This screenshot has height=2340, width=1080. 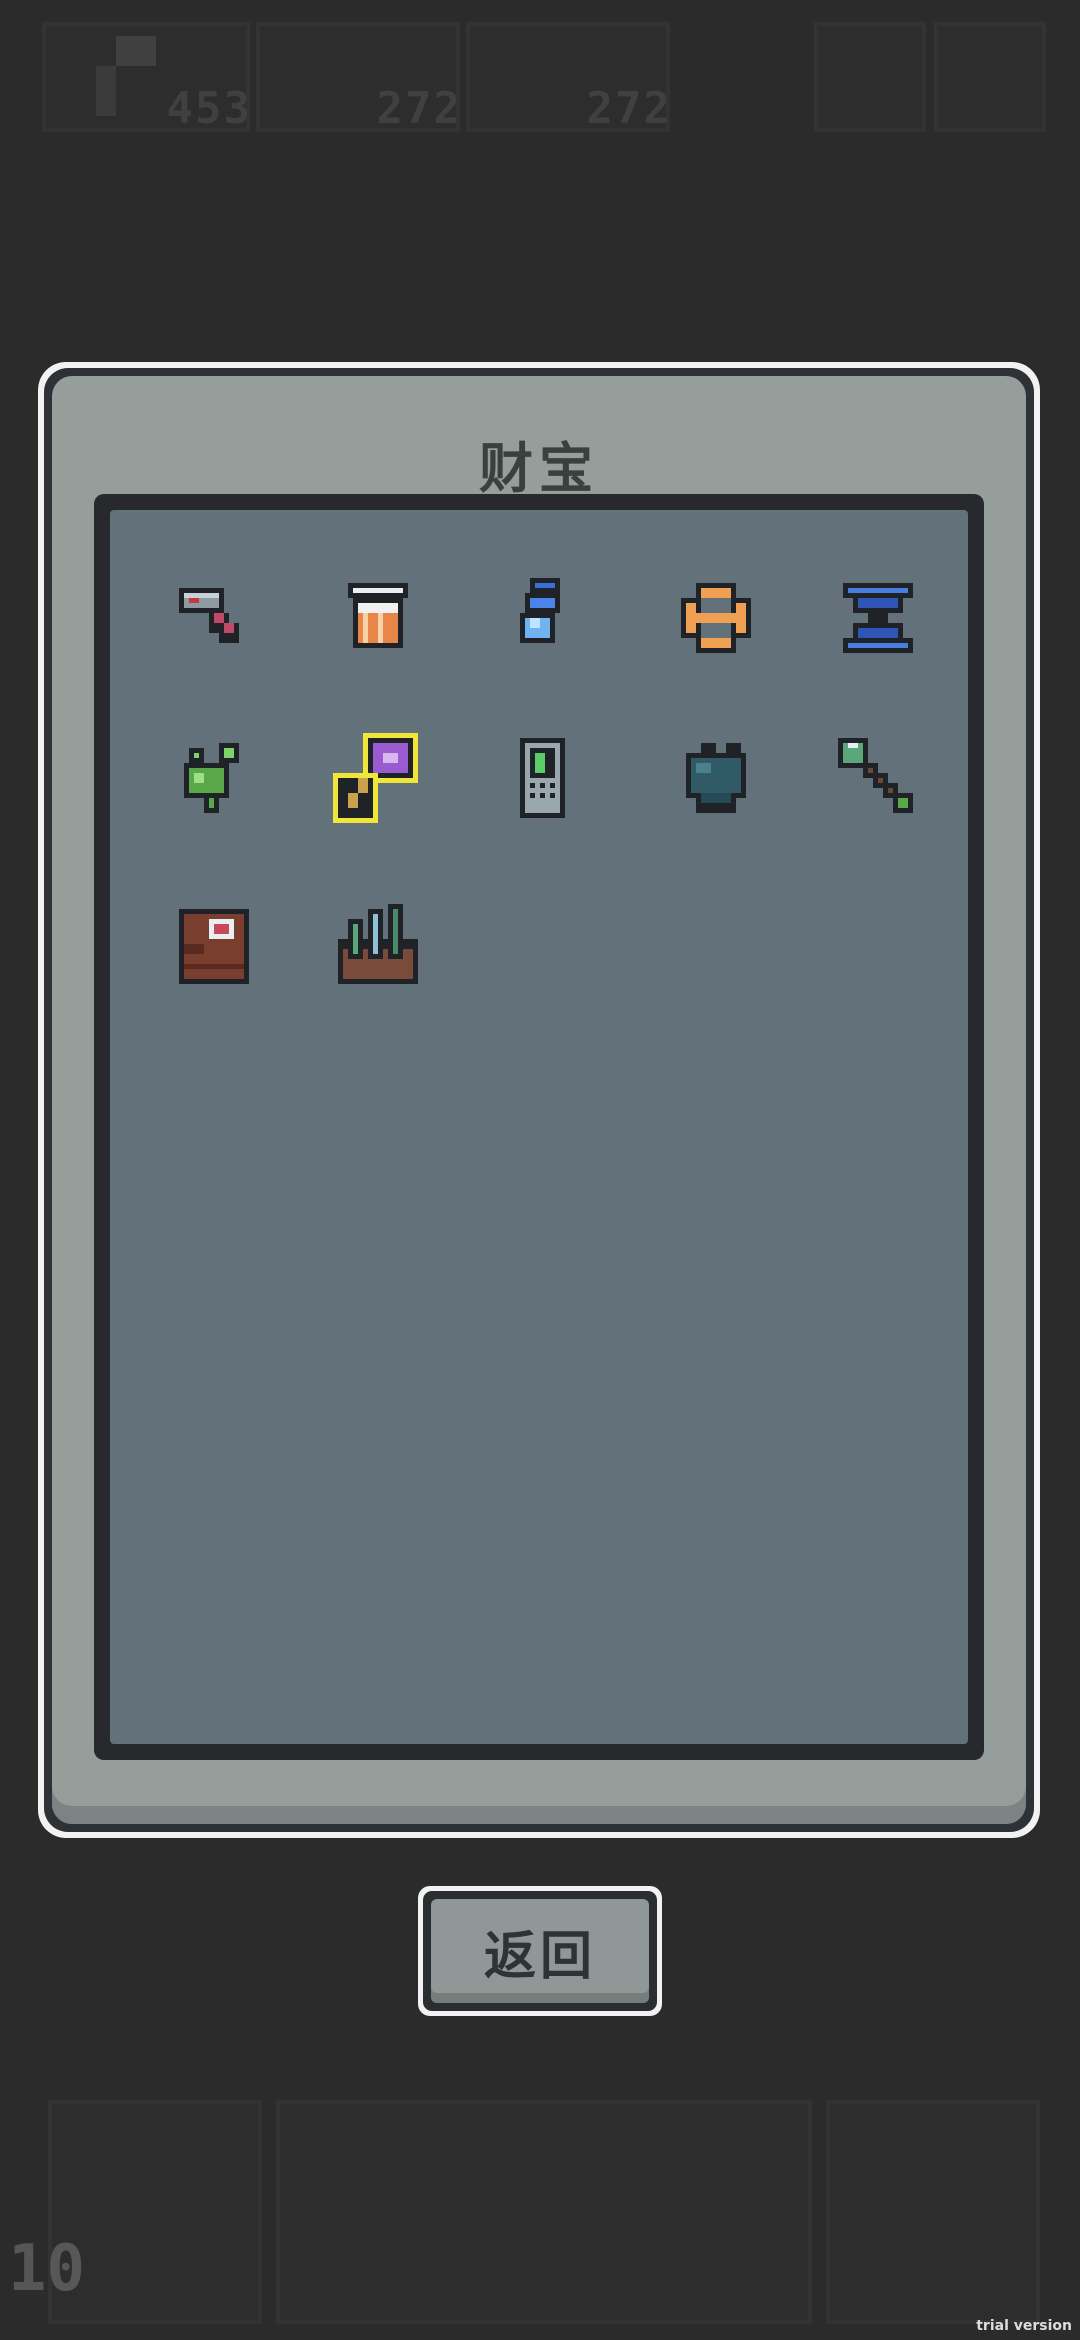 I want to click on back-button-label: 返回, so click(x=540, y=1951).